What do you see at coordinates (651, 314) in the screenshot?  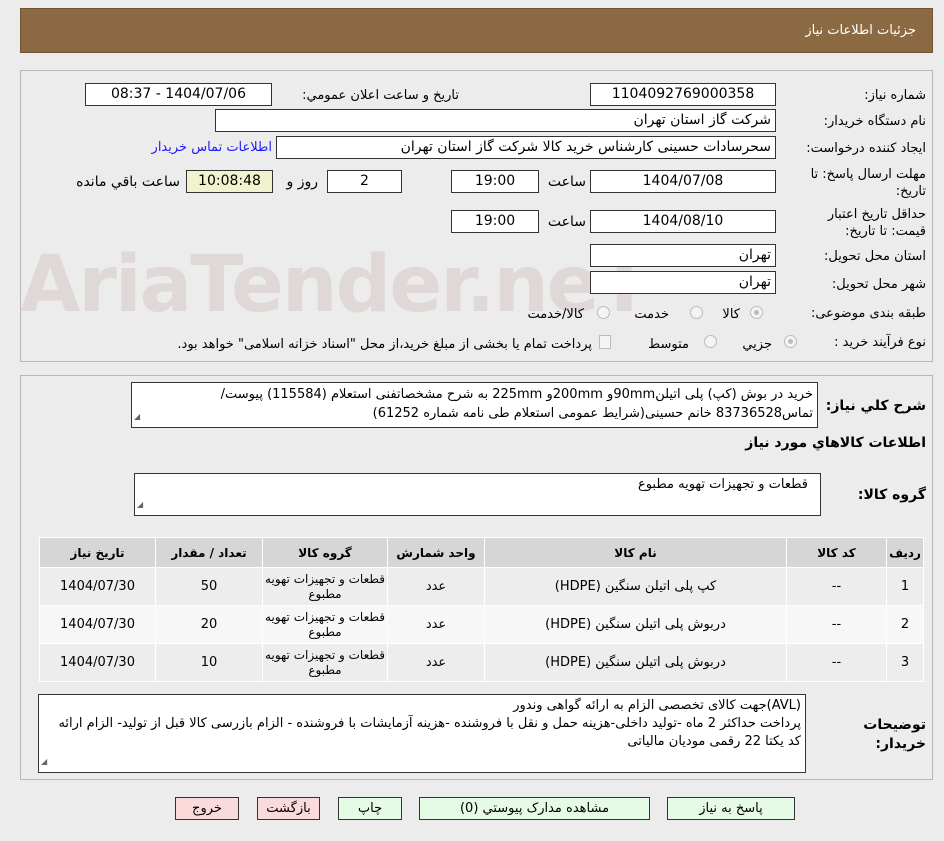 I see `category-option-service: خدمت` at bounding box center [651, 314].